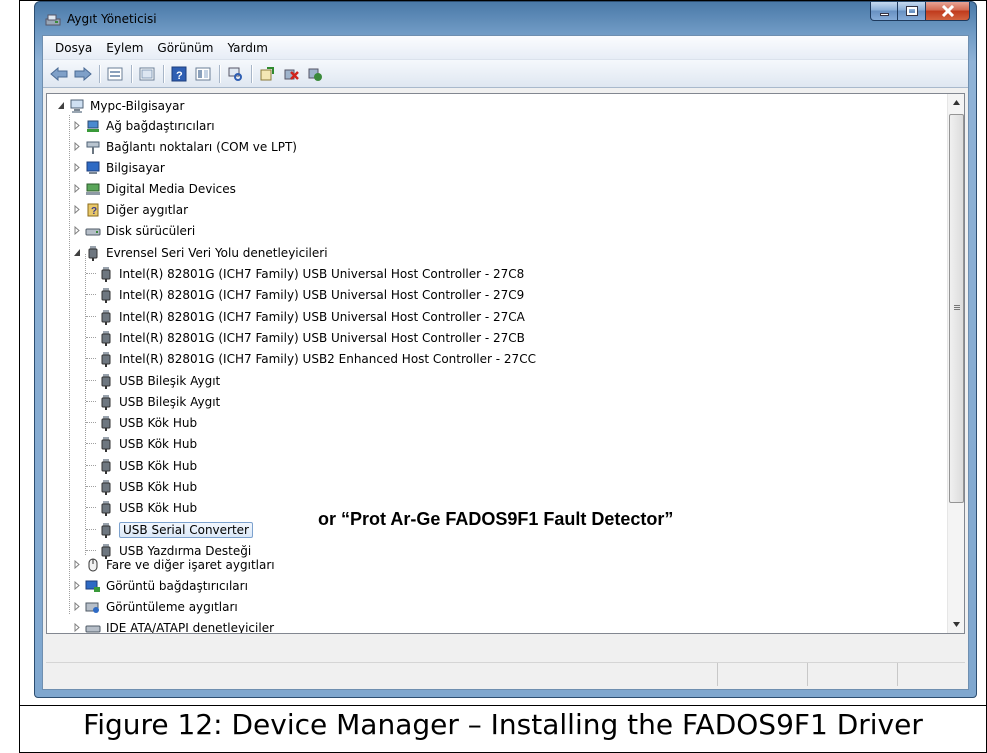 The width and height of the screenshot is (987, 753). Describe the element at coordinates (83, 74) in the screenshot. I see `forward-button` at that location.